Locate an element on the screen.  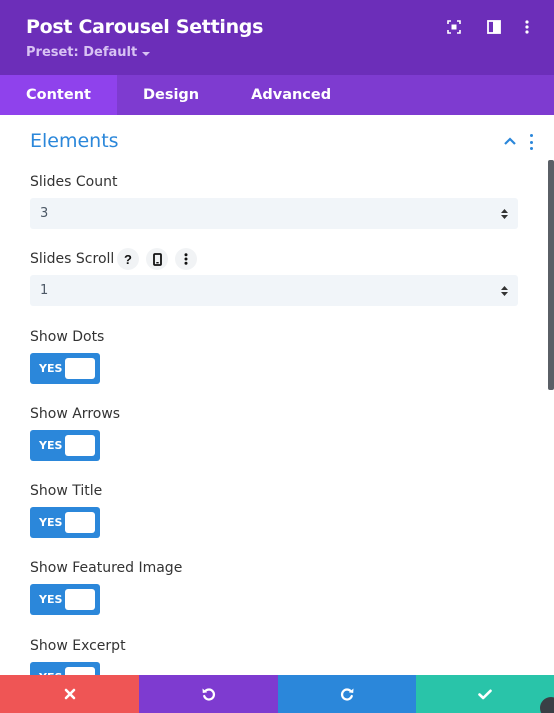
close-icon is located at coordinates (69, 694).